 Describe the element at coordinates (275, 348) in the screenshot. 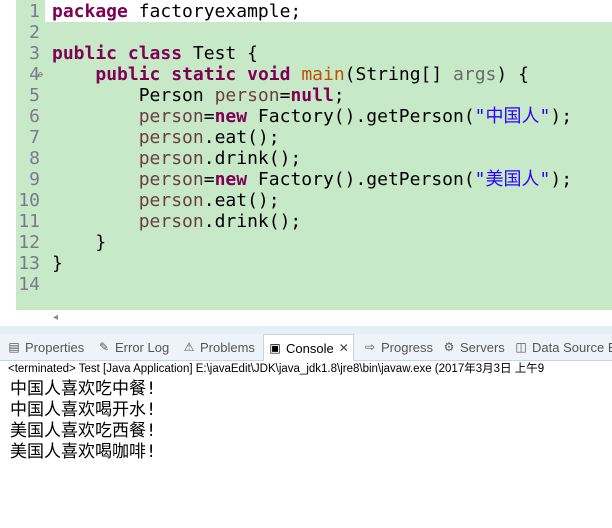

I see `console-icon: ▣` at that location.